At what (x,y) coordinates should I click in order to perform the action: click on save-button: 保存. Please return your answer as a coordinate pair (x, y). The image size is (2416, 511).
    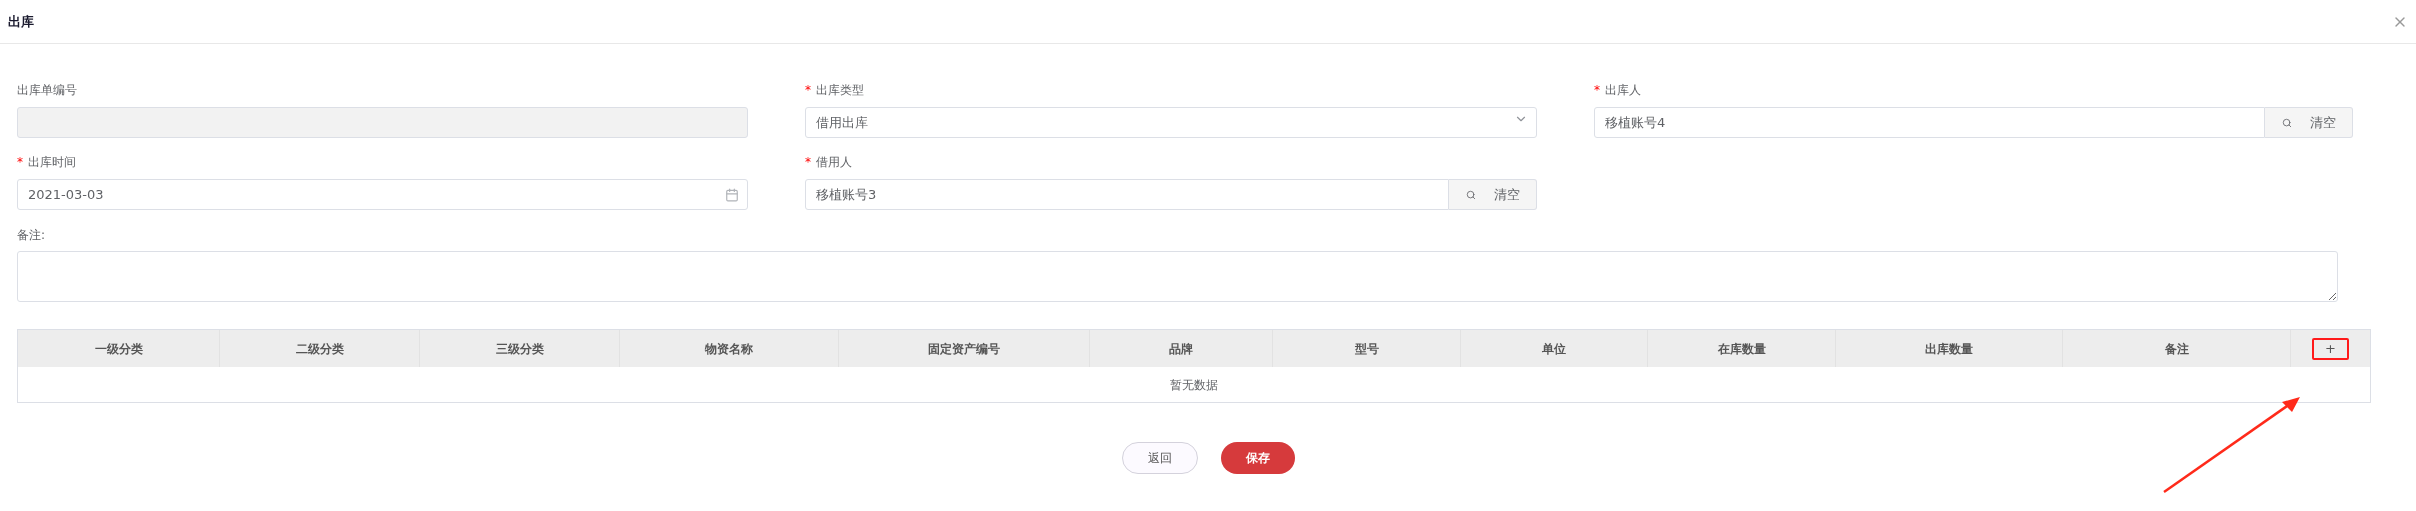
    Looking at the image, I should click on (1257, 458).